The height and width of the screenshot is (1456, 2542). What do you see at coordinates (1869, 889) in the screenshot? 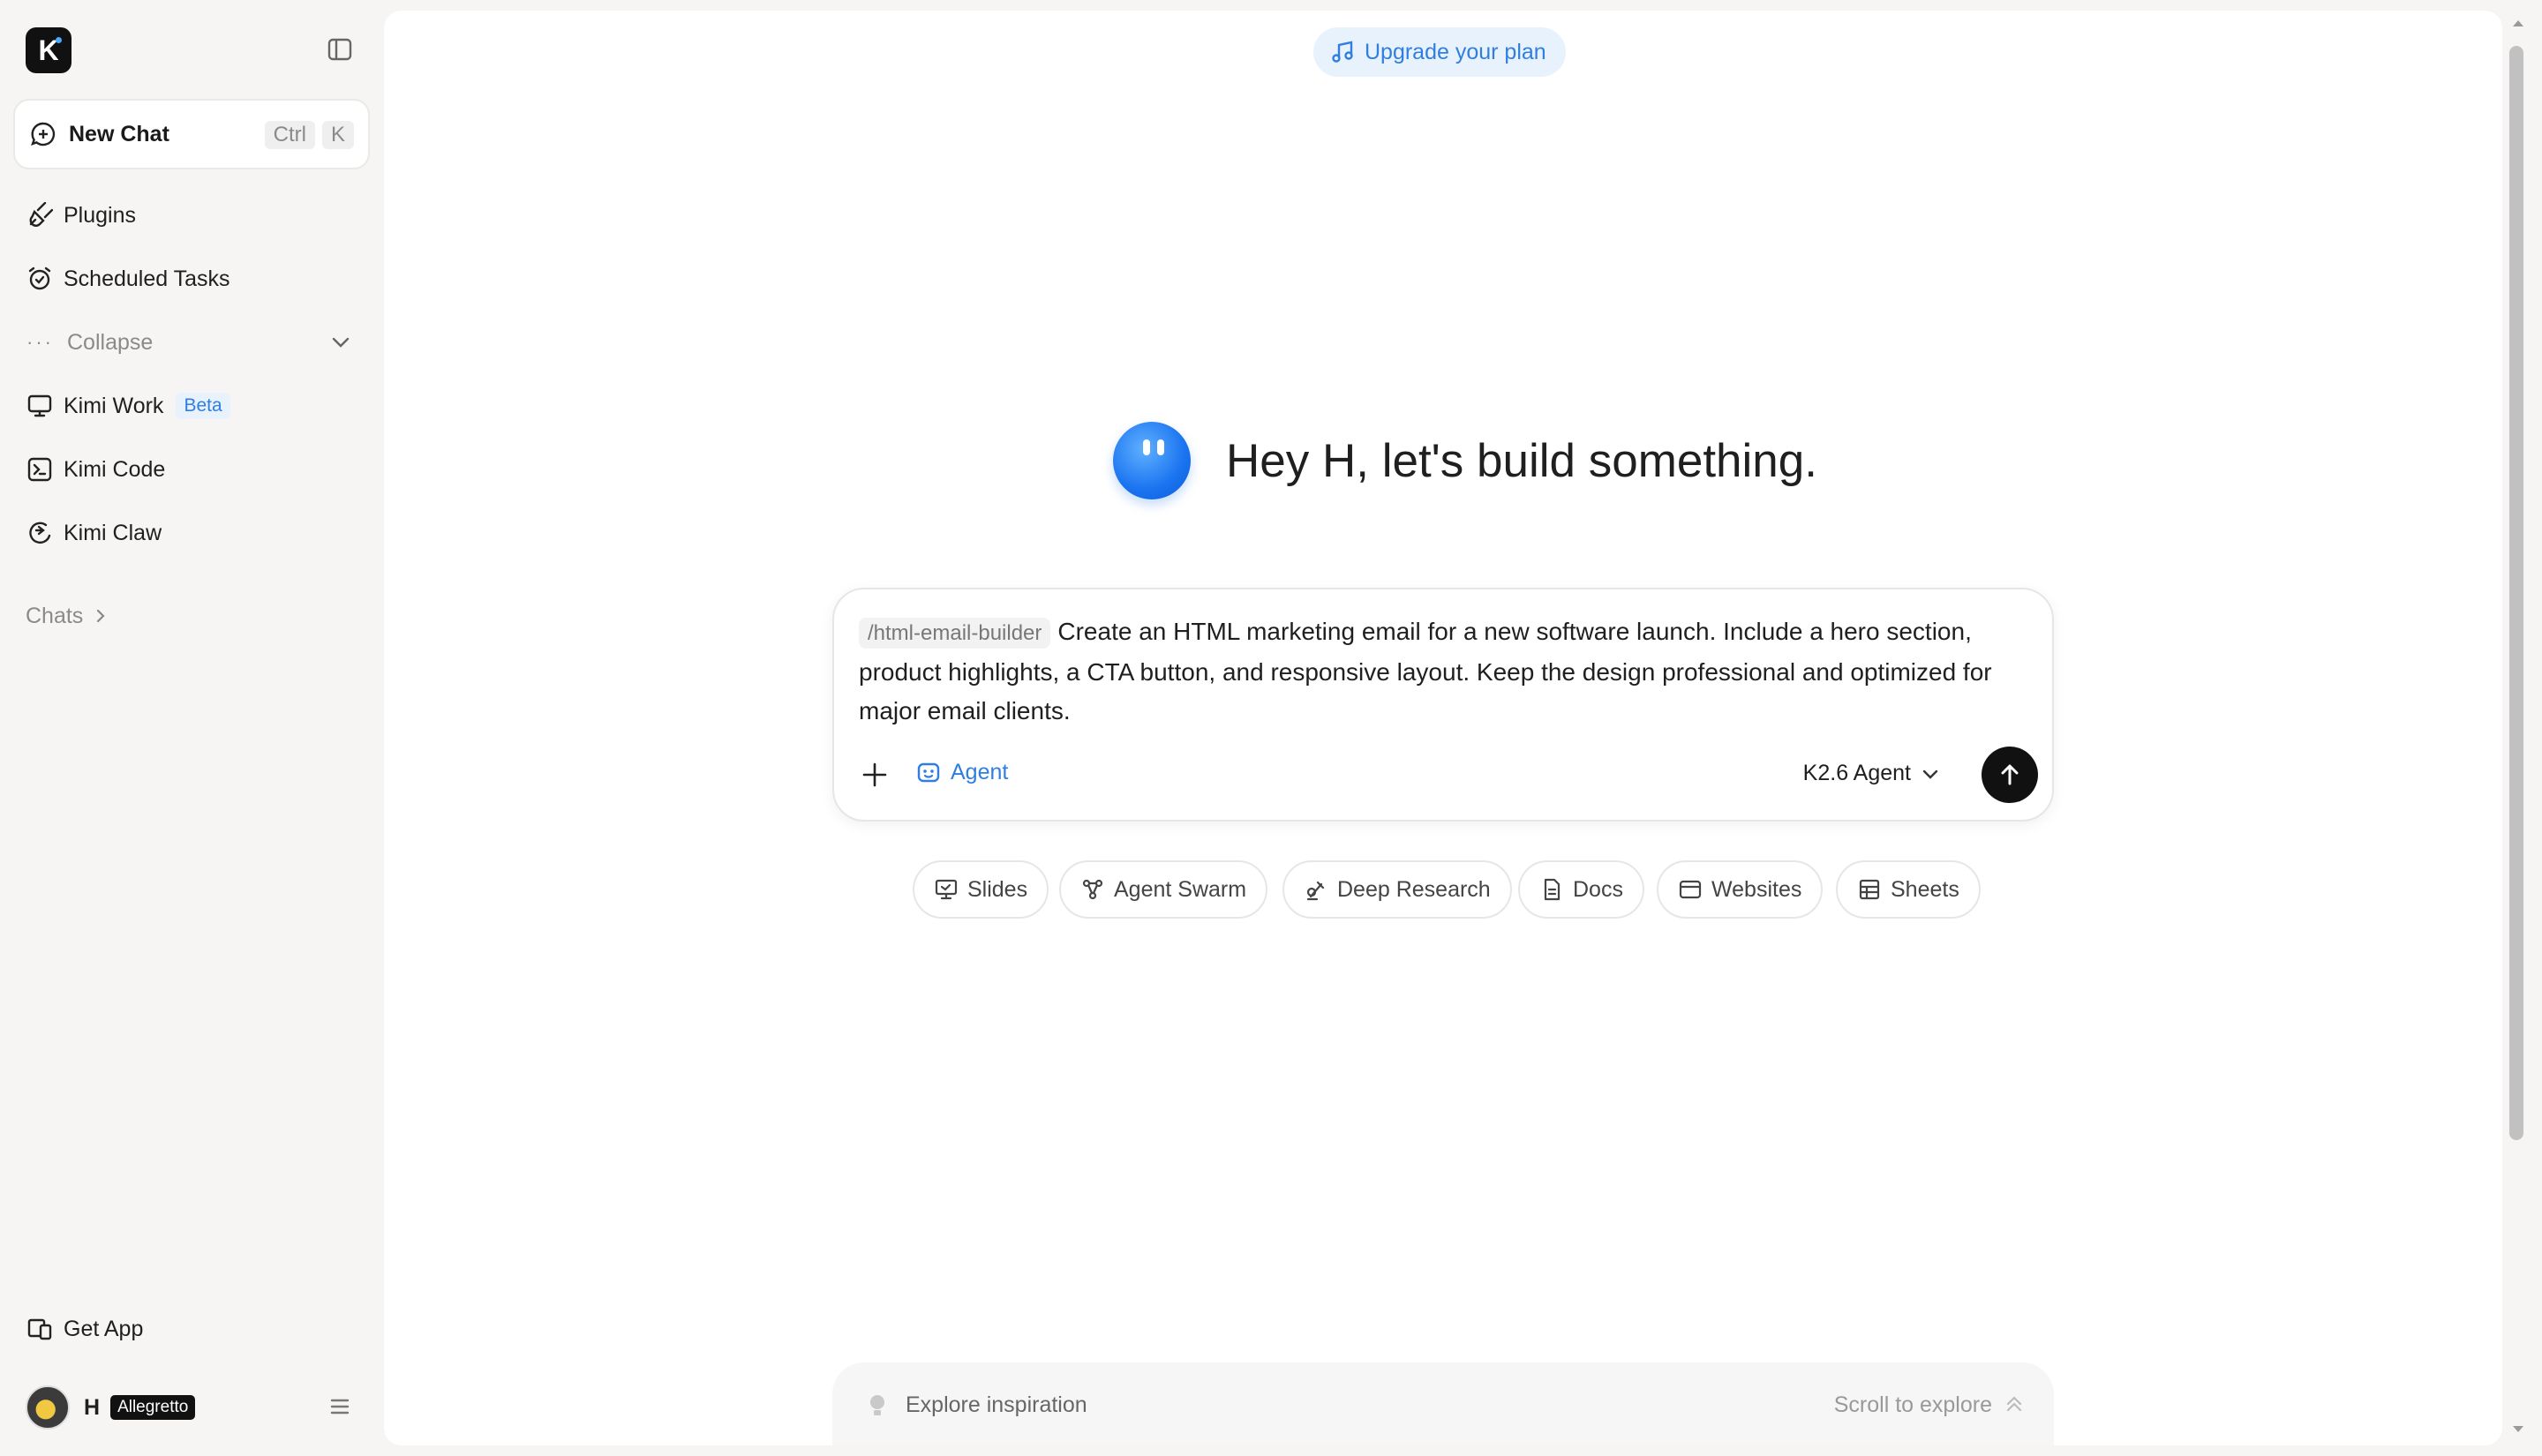
I see `sheet-icon` at bounding box center [1869, 889].